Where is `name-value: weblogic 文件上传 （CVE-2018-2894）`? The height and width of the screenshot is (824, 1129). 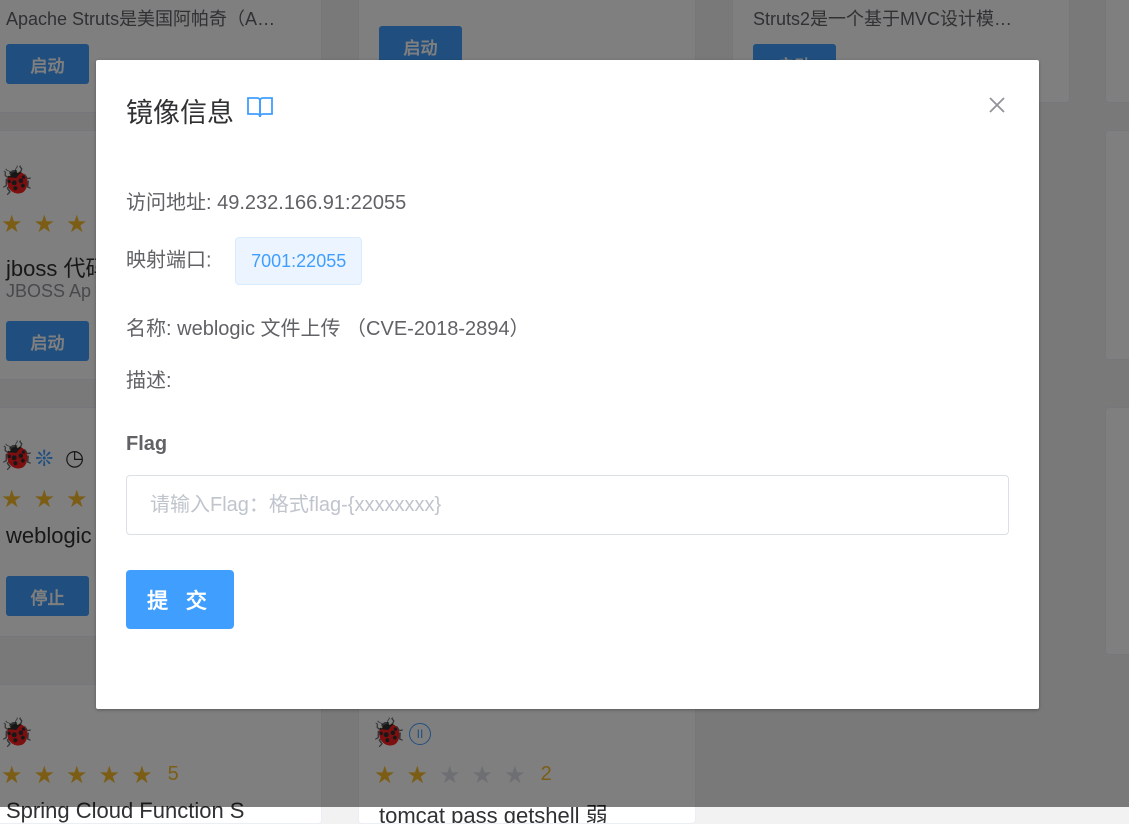 name-value: weblogic 文件上传 （CVE-2018-2894） is located at coordinates (353, 329).